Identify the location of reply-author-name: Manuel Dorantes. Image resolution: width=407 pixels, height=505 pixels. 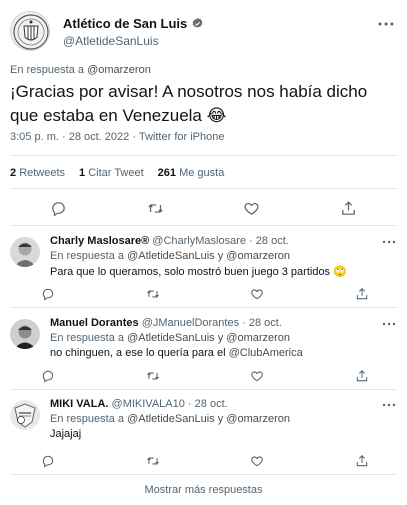
(94, 323).